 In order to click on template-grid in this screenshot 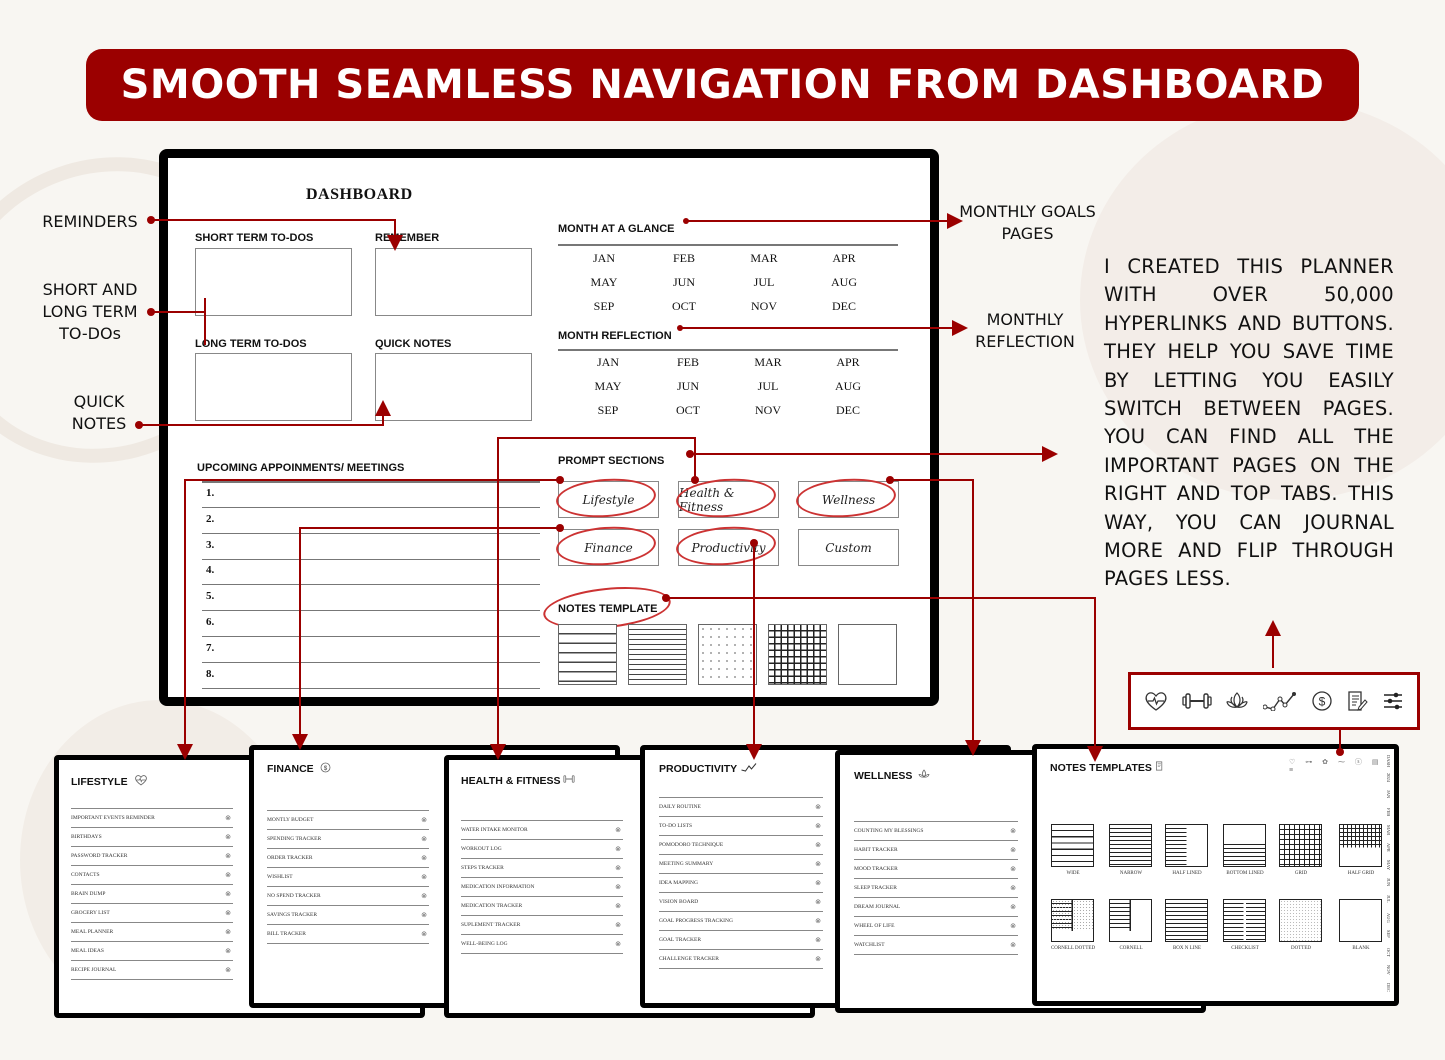, I will do `click(797, 654)`.